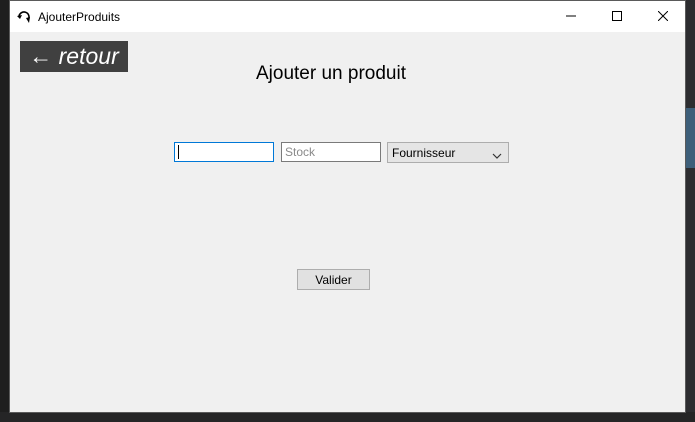  What do you see at coordinates (331, 152) in the screenshot?
I see `stock-input` at bounding box center [331, 152].